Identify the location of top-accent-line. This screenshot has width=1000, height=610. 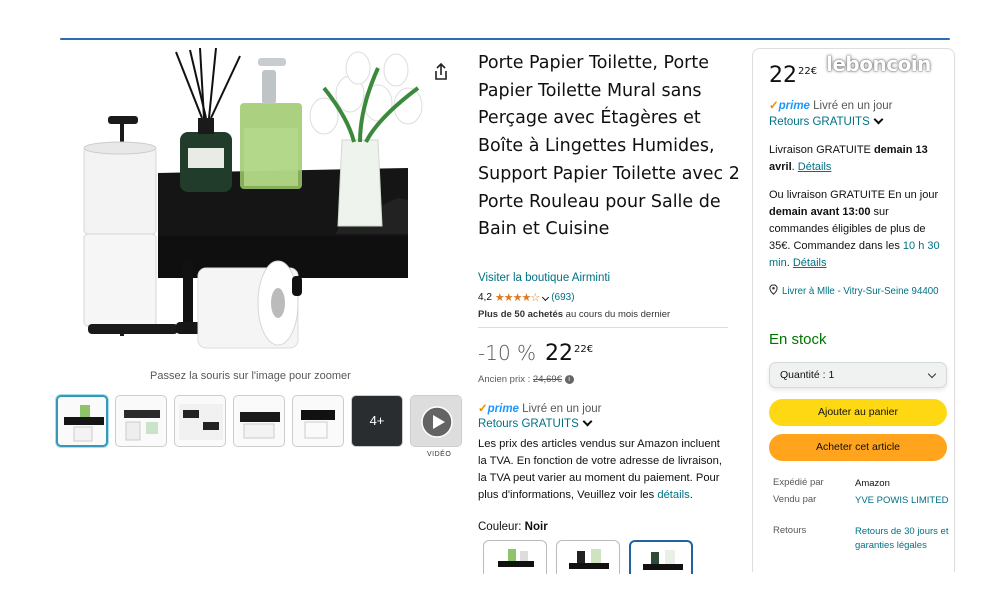
(505, 39).